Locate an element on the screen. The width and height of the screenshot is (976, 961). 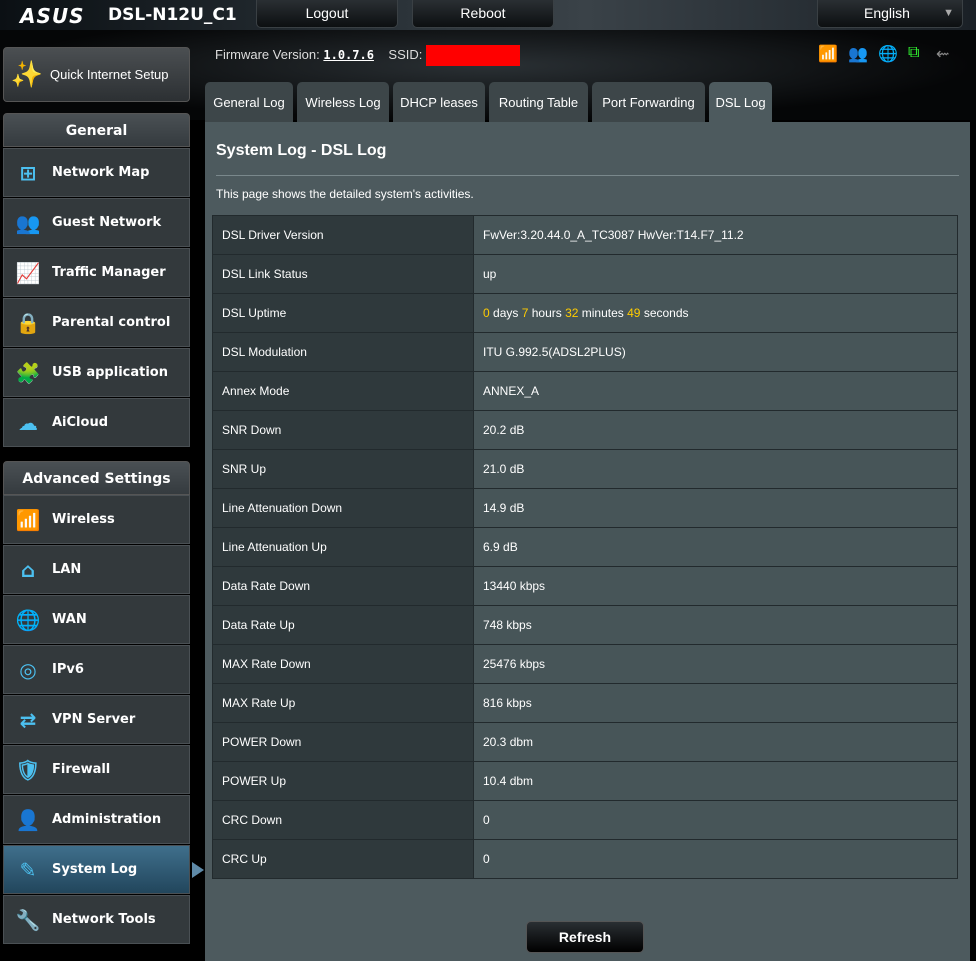
tab-general-log: General Log is located at coordinates (249, 102).